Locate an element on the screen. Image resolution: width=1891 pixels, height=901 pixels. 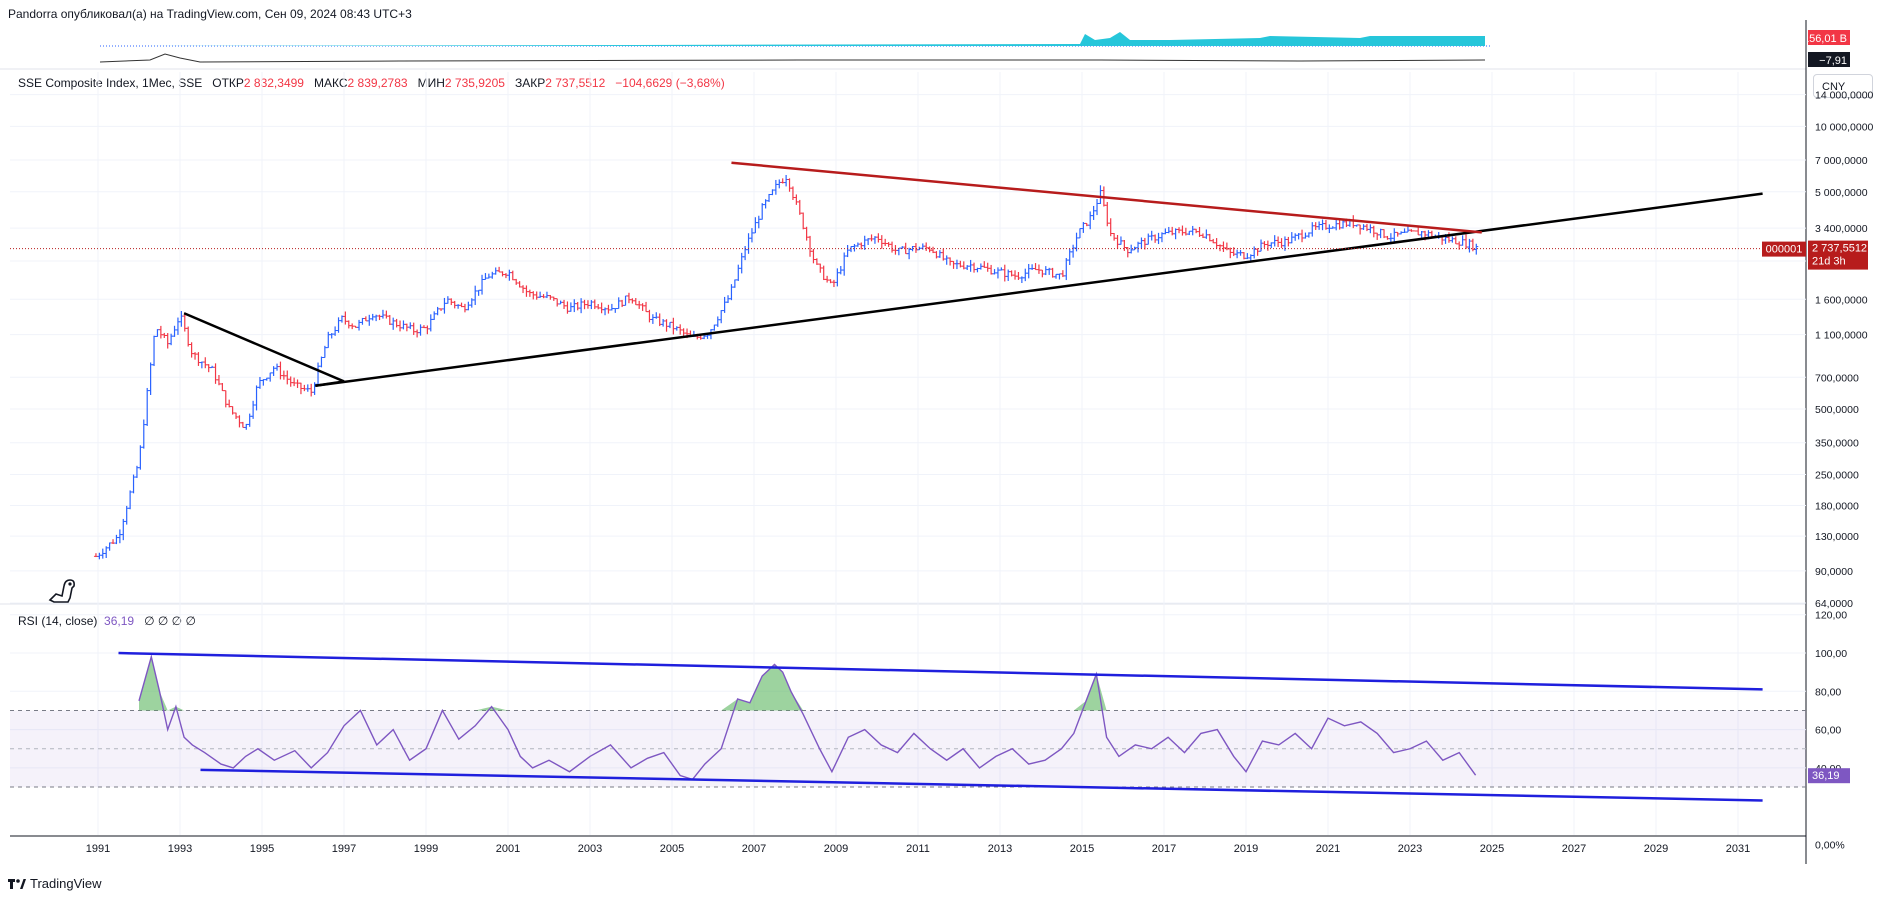
x-tick-label: 2021 is located at coordinates (1328, 849).